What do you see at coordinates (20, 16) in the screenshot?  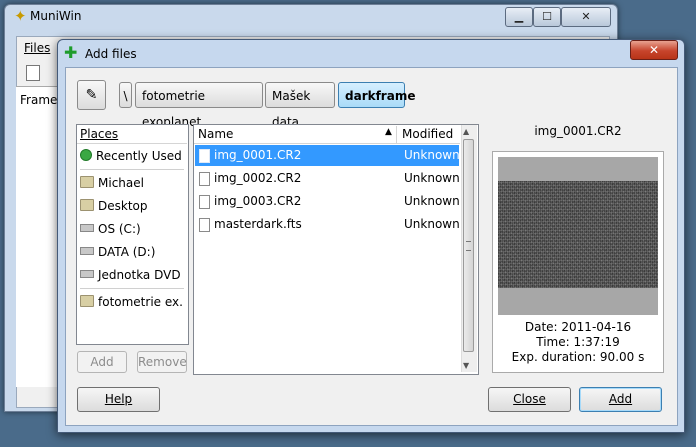 I see `muniwin-logo-icon: ✦` at bounding box center [20, 16].